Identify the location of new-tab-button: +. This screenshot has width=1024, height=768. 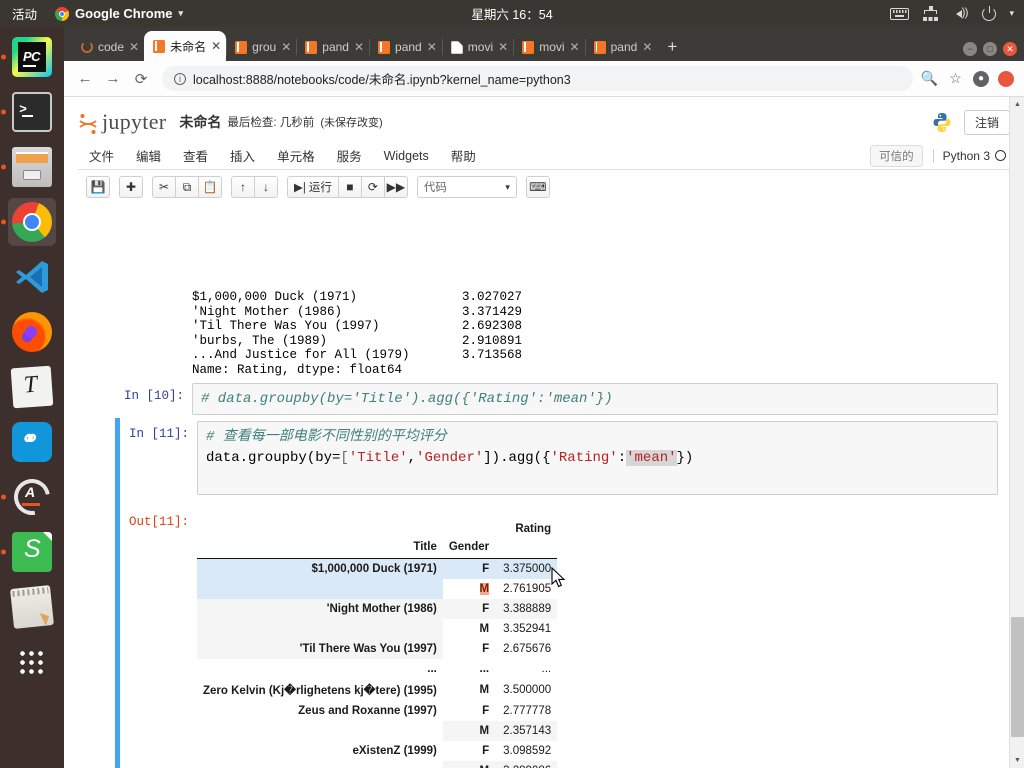
(672, 49).